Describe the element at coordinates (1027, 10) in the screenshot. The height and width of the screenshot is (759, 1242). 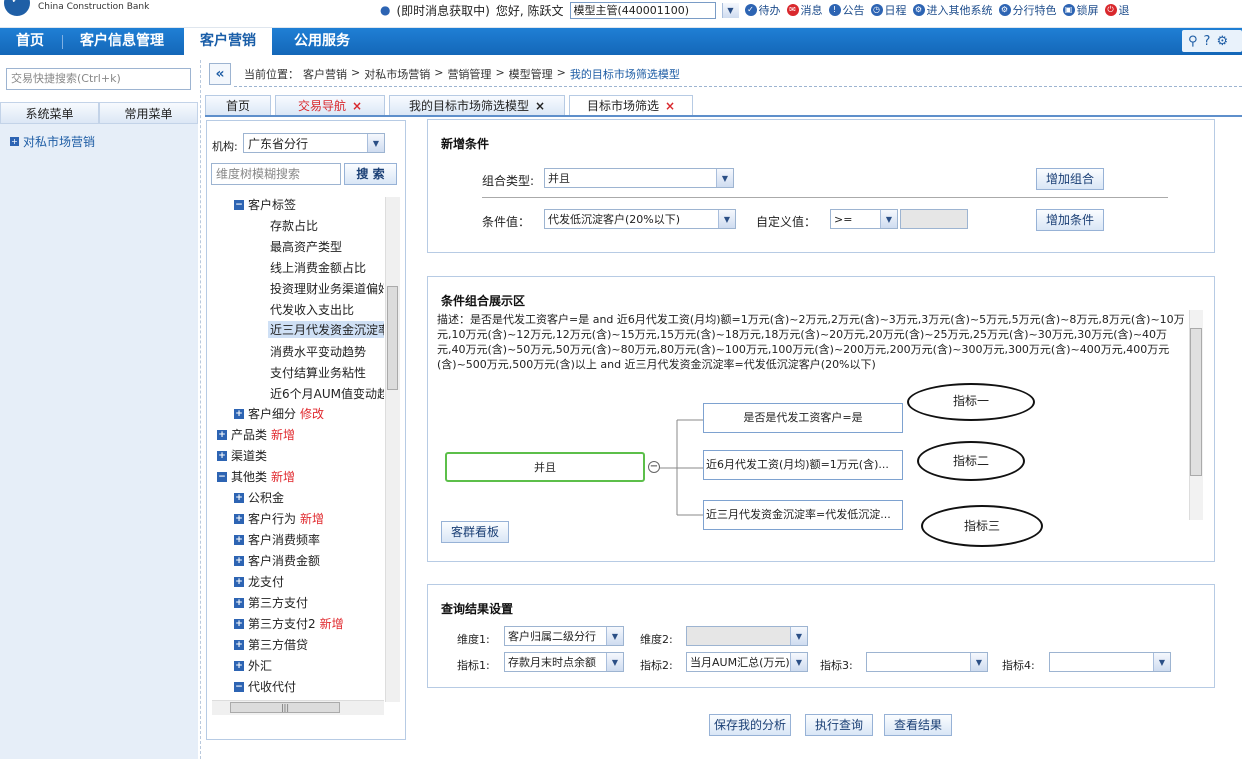
I see `branch-feature-link: ⚙ 分行特色` at that location.